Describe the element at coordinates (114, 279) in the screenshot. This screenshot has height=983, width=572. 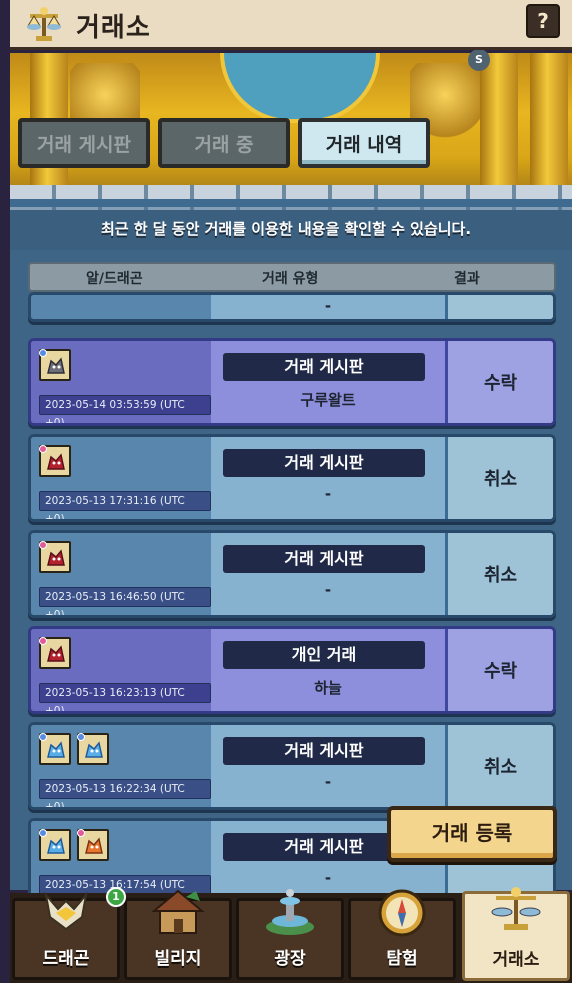
I see `col-egg-dragon: 알/드래곤` at that location.